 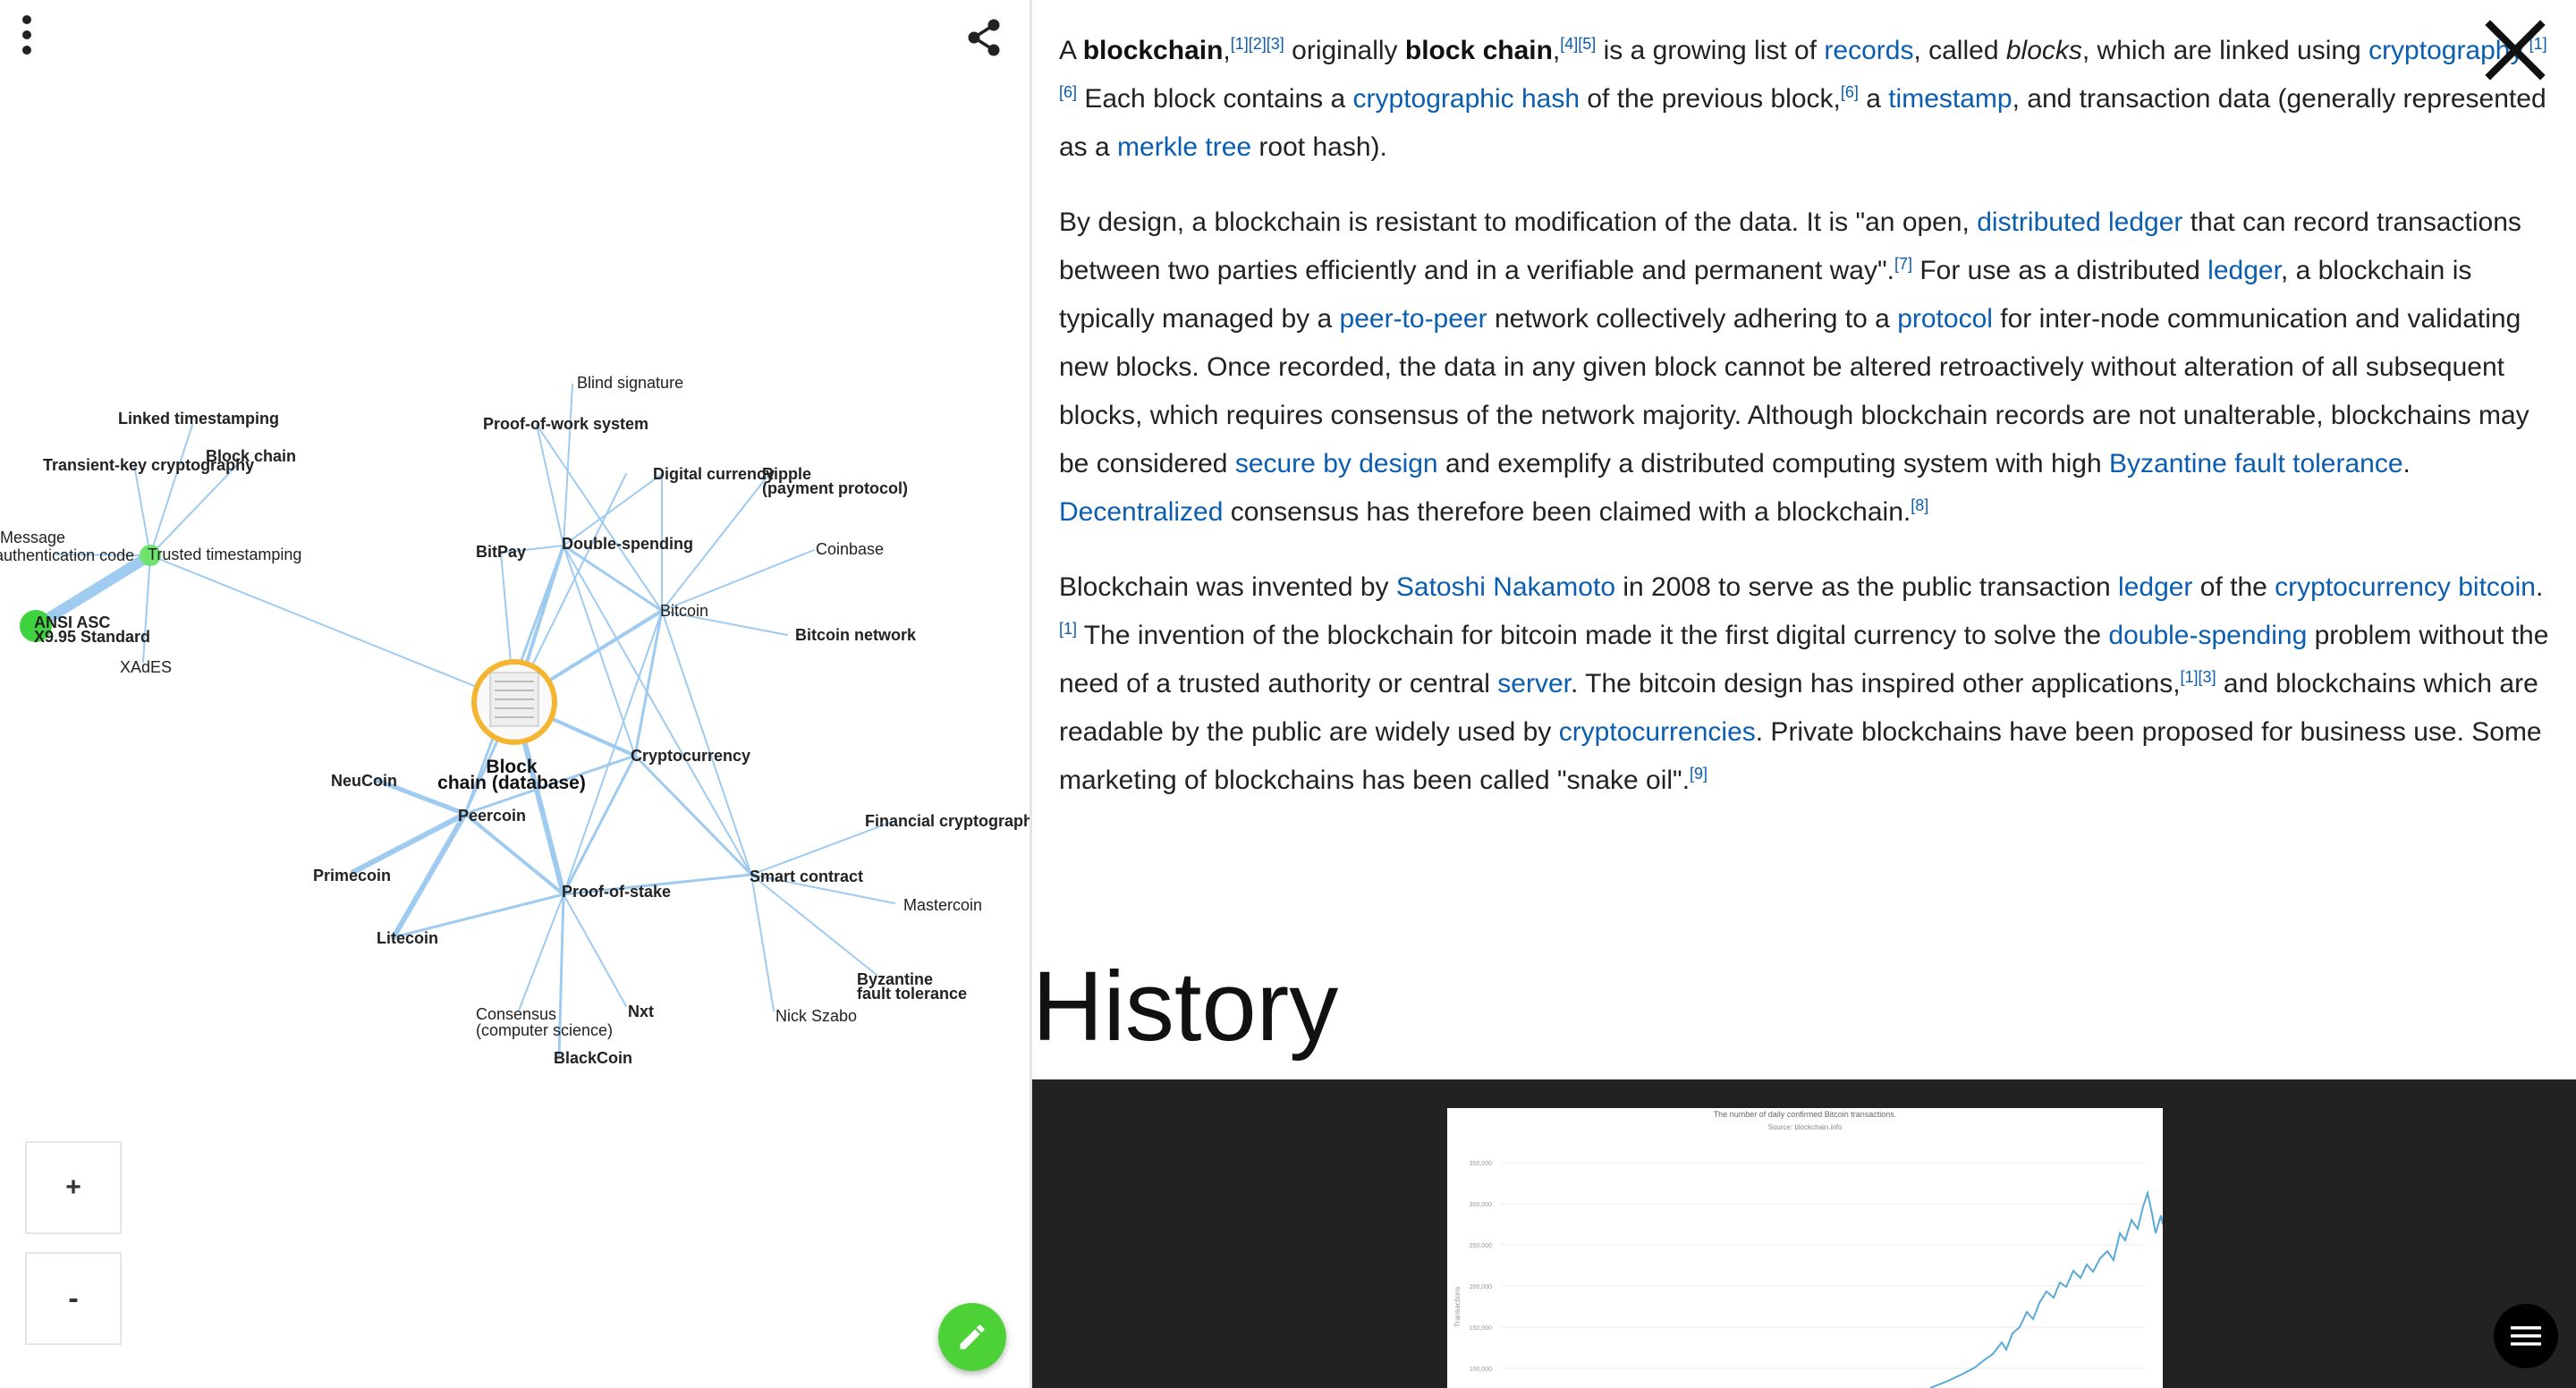 I want to click on blockchain-center-node, so click(x=514, y=702).